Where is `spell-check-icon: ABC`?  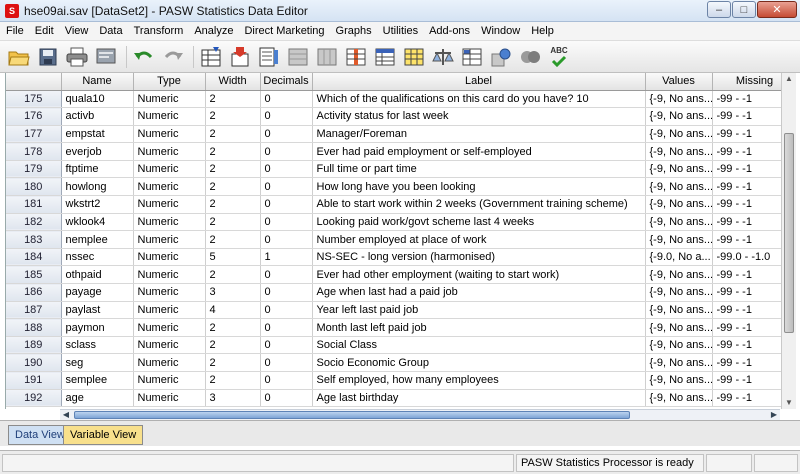
spell-check-icon: ABC is located at coordinates (559, 57).